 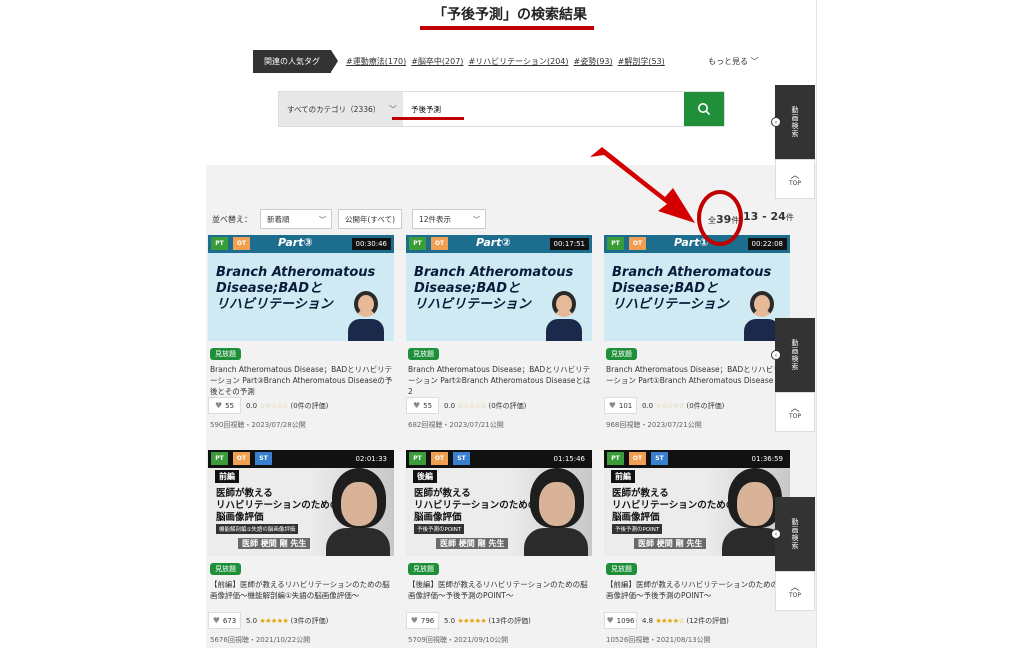 I want to click on search-input, so click(x=544, y=109).